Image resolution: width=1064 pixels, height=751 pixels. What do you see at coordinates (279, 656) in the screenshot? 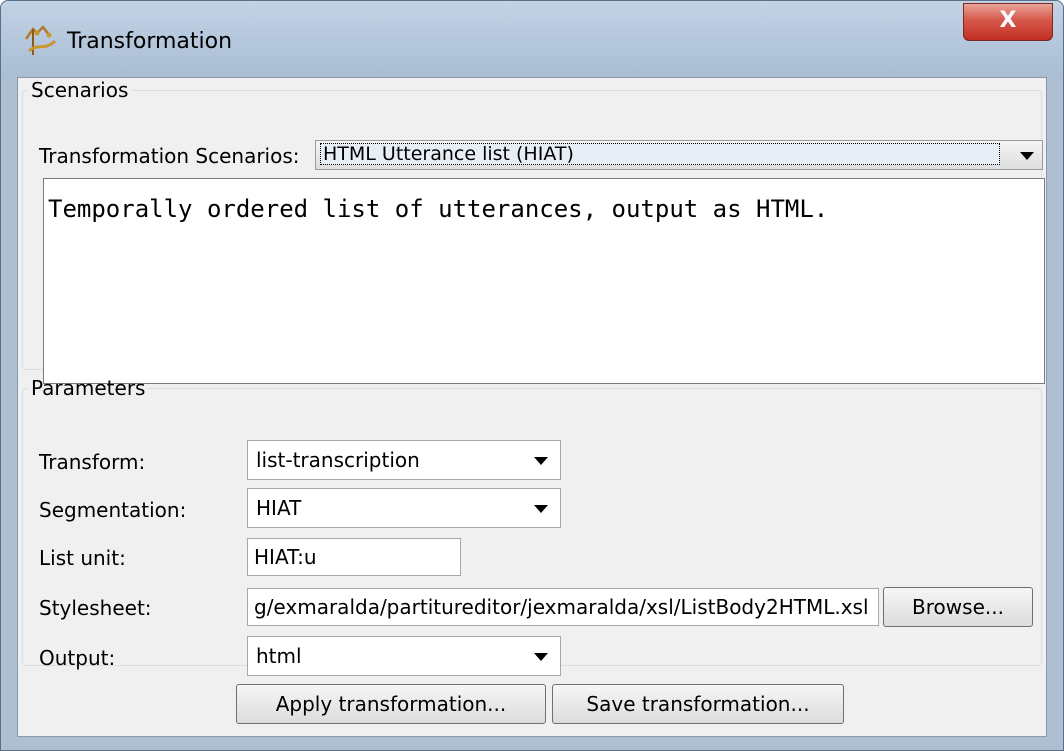
I see `output-value: html` at bounding box center [279, 656].